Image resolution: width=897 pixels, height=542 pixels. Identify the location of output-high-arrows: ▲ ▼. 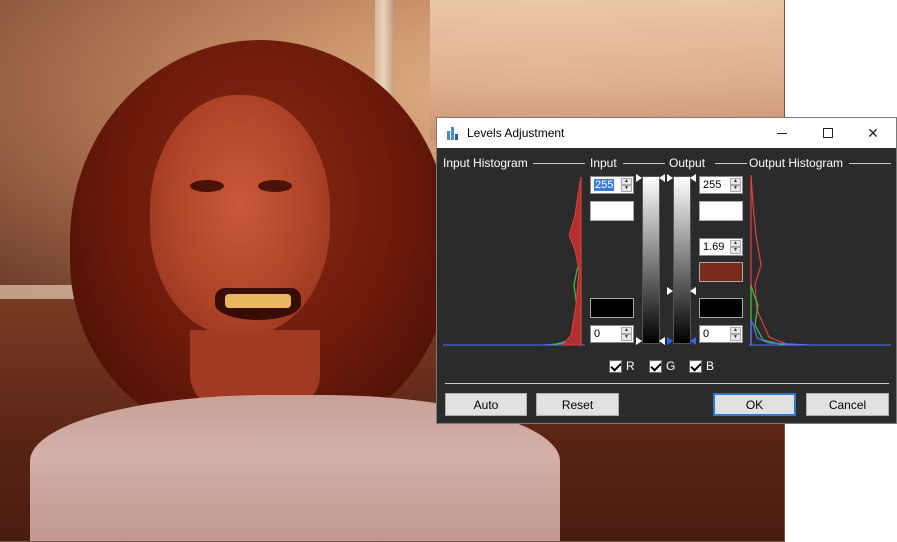
(735, 185).